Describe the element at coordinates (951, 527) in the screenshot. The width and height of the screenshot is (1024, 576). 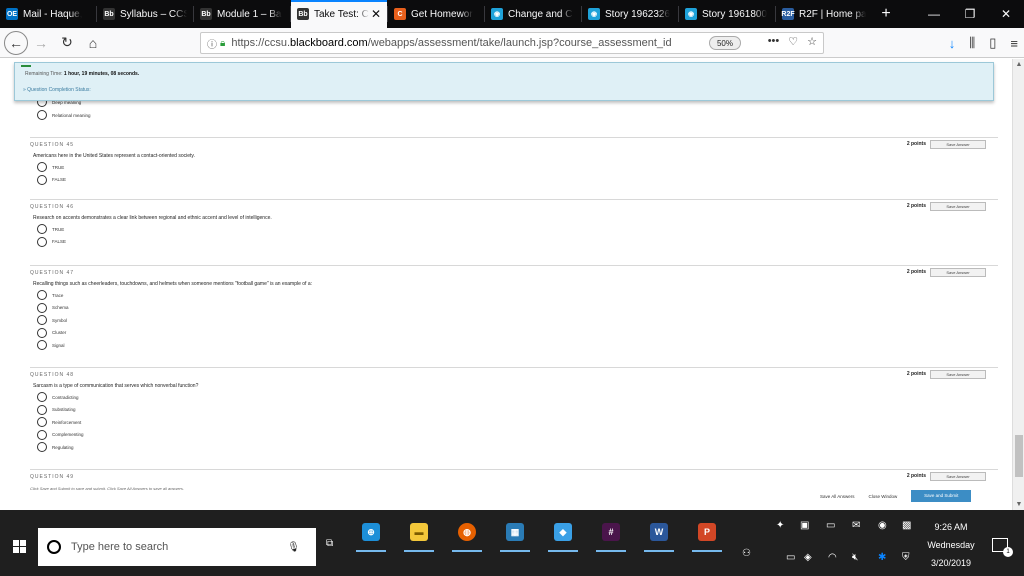
I see `clock-time: 9:26 AM` at that location.